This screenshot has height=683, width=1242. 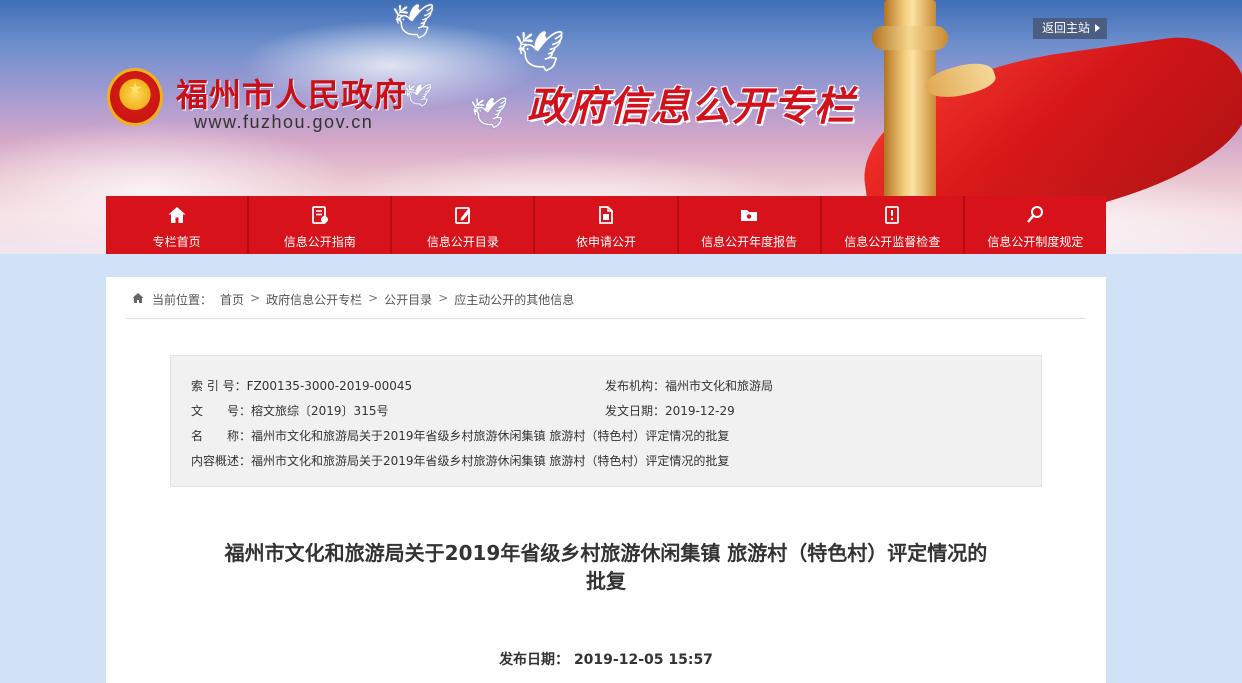 I want to click on site-title: 福州市人民政府, so click(x=292, y=95).